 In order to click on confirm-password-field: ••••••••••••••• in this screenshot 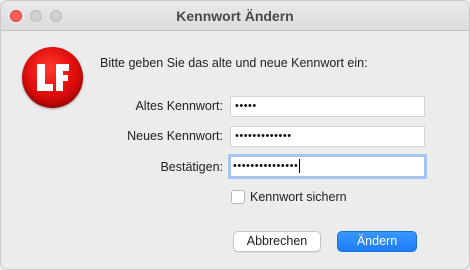, I will do `click(327, 166)`.